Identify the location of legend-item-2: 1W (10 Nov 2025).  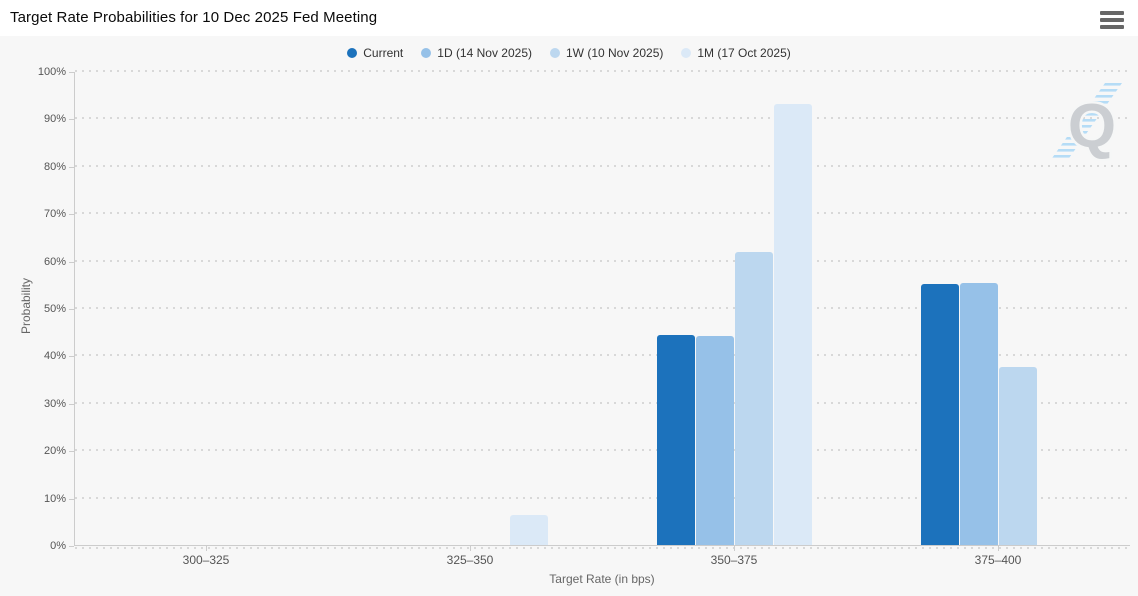
(606, 53).